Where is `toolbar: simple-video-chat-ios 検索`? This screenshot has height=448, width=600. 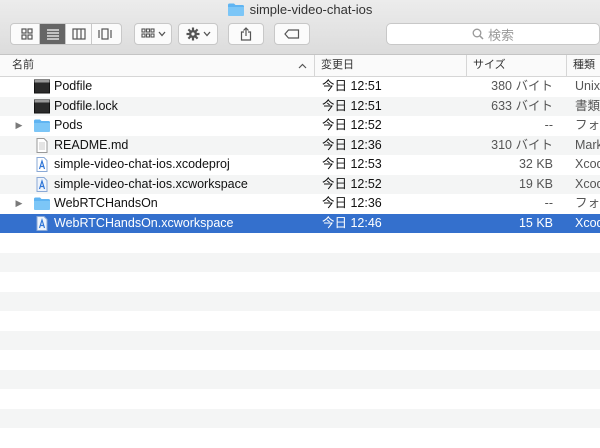 toolbar: simple-video-chat-ios 検索 is located at coordinates (300, 27).